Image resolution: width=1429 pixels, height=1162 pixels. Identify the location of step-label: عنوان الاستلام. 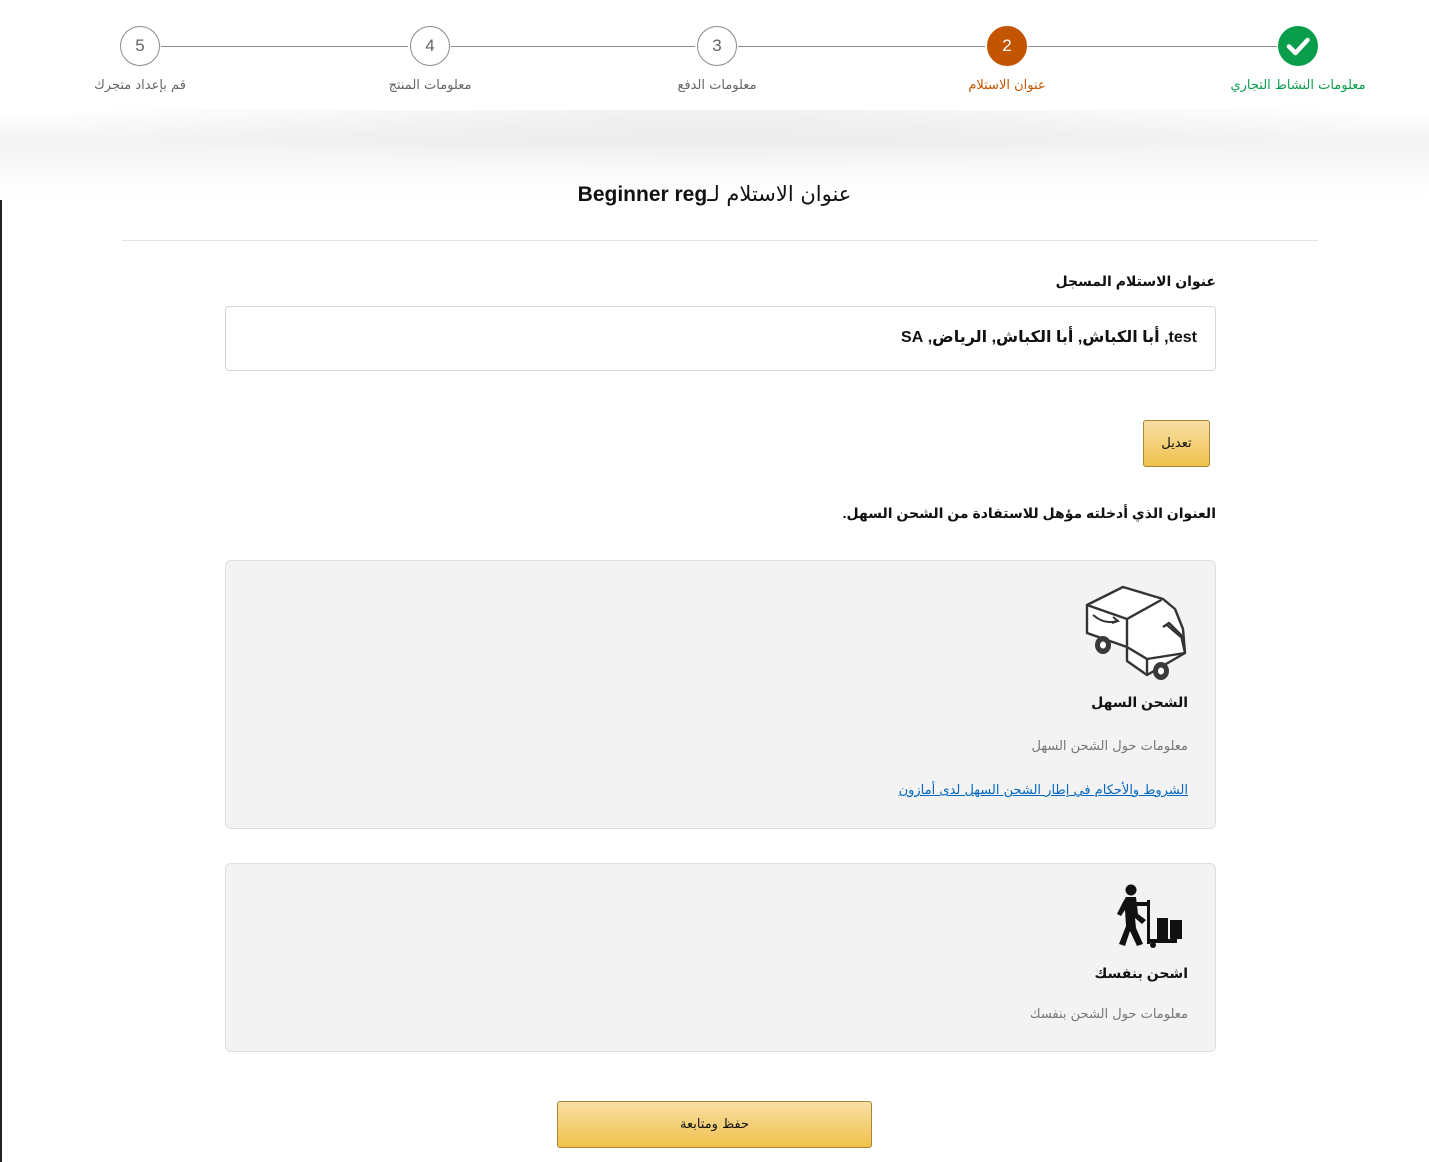
(1007, 85).